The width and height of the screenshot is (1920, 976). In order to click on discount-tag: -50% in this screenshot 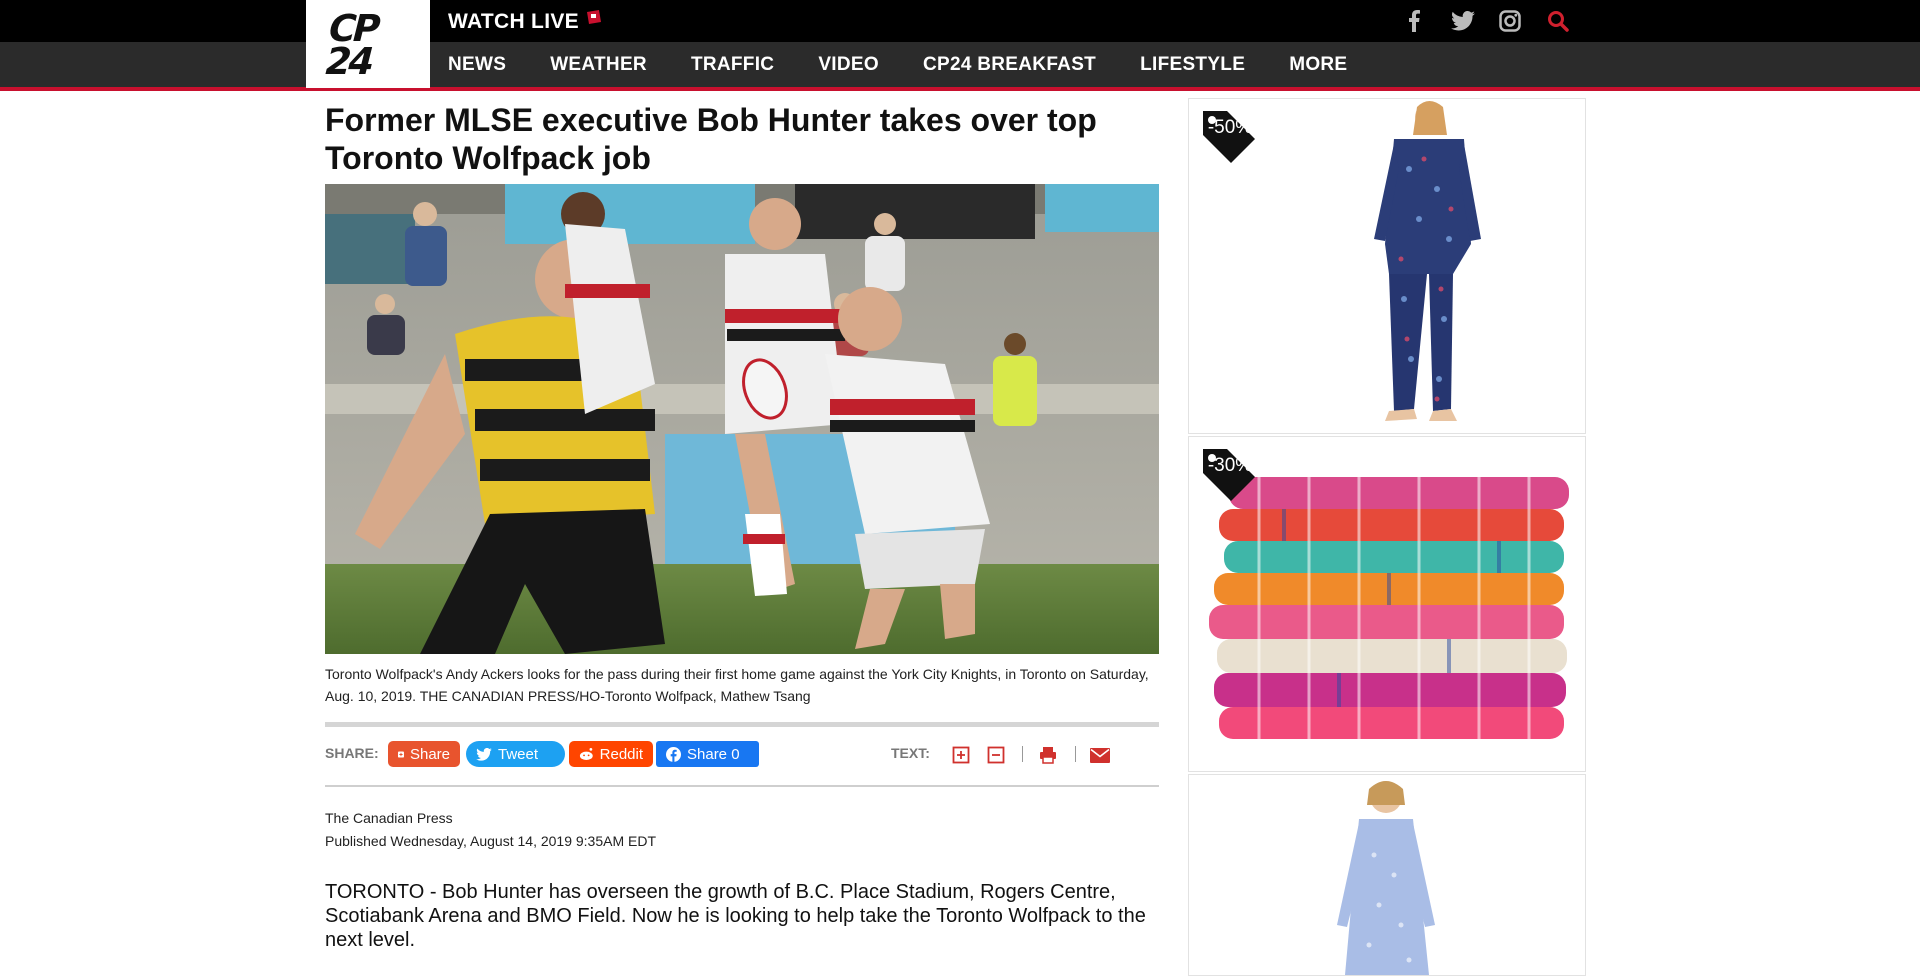, I will do `click(1228, 138)`.